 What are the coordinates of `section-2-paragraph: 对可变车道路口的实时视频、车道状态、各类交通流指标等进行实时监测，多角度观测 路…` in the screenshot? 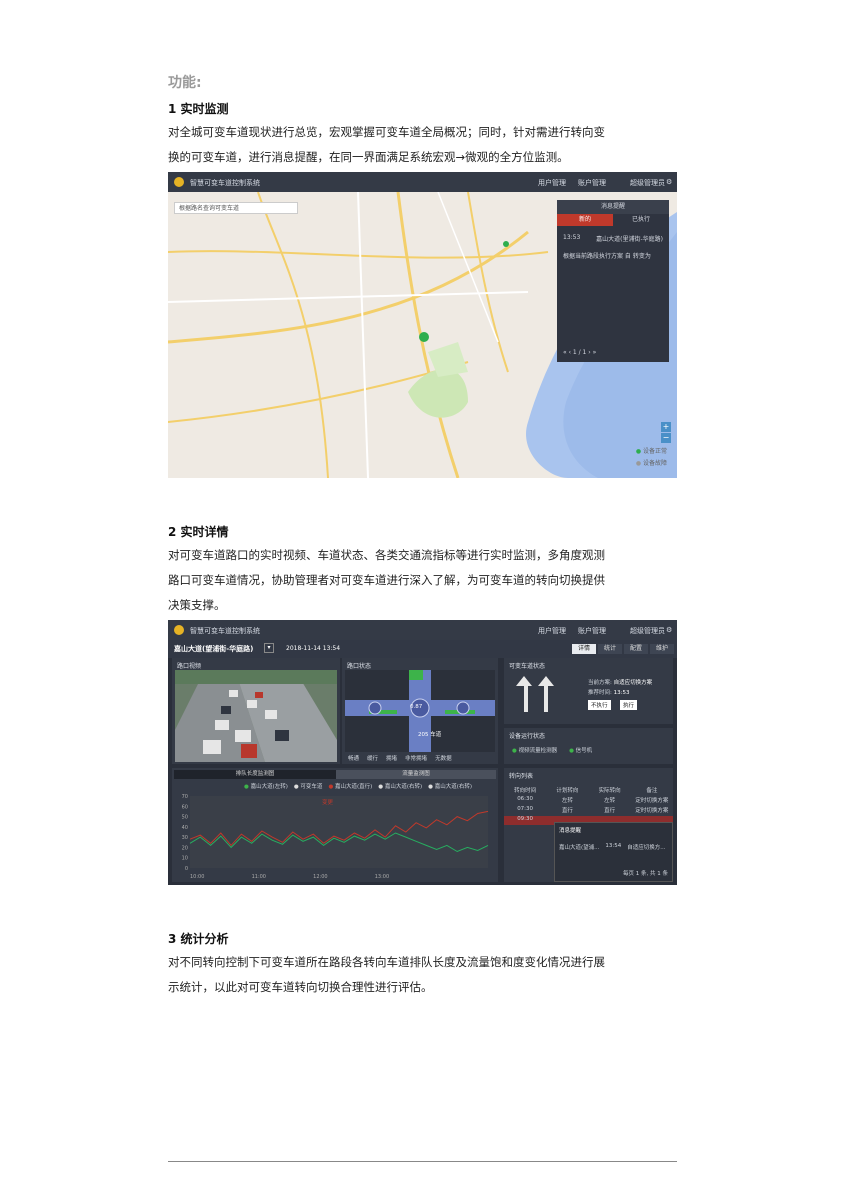 It's located at (424, 580).